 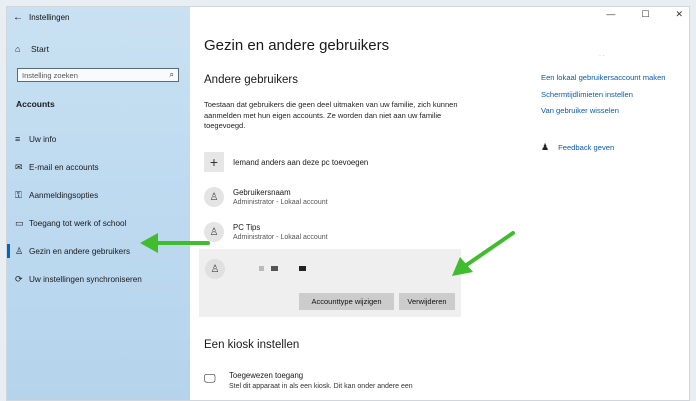 I want to click on change-account-type-button: Accounttype wijzigen, so click(x=346, y=301).